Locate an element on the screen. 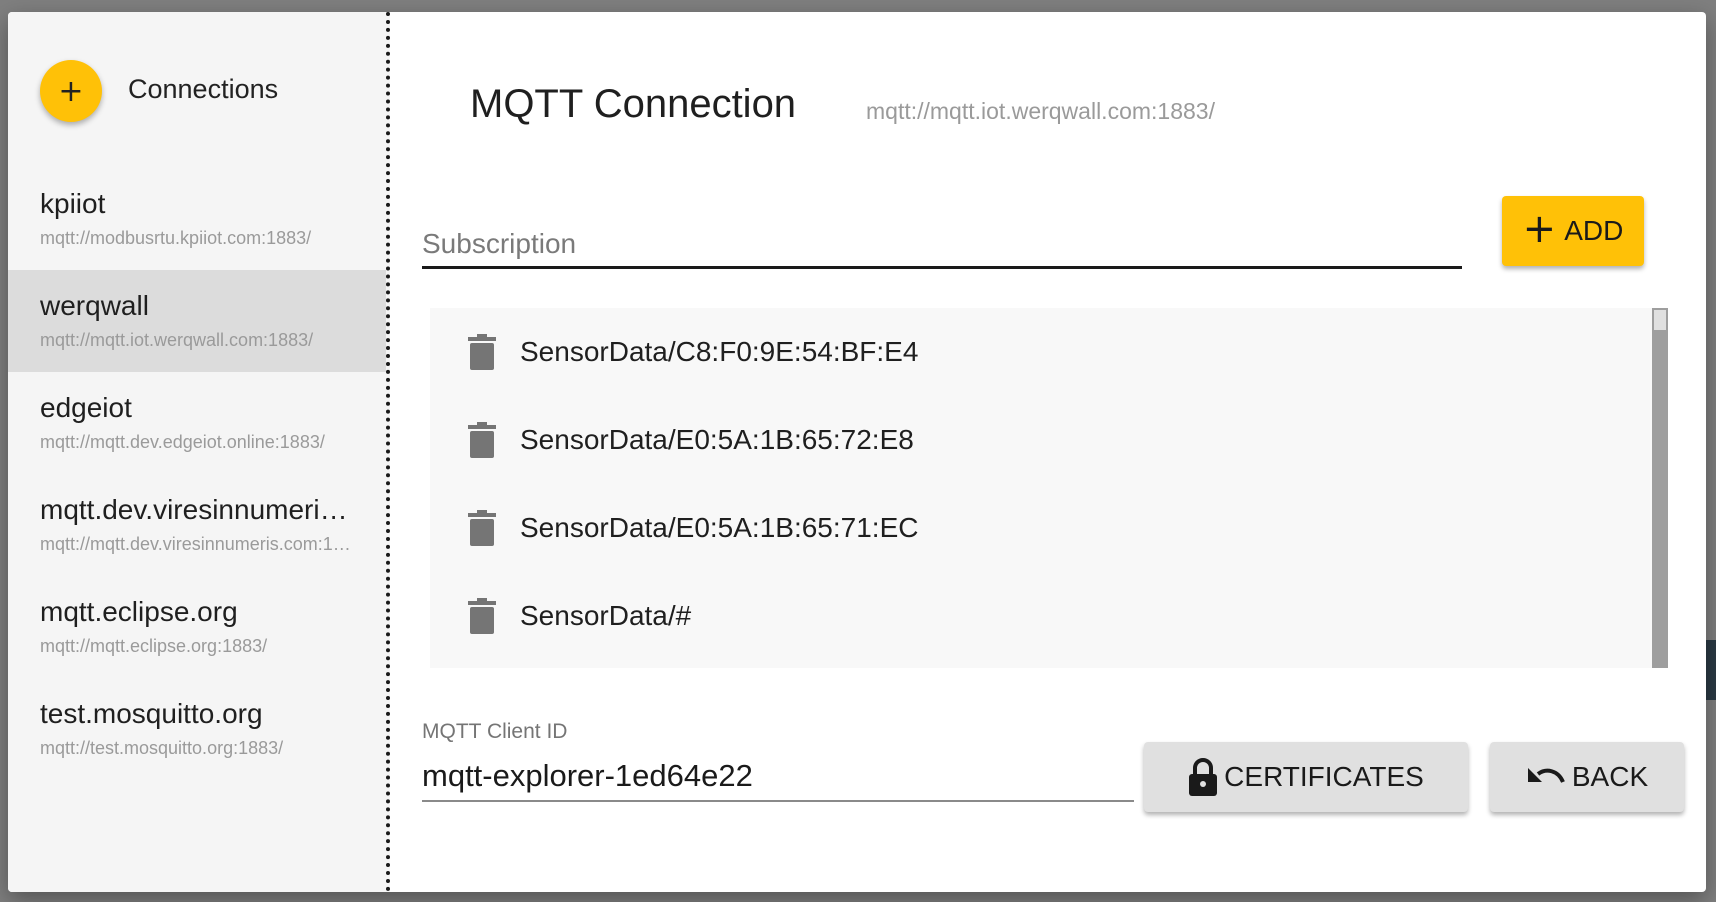 The width and height of the screenshot is (1716, 902). certificates-button: CERTIFICATES is located at coordinates (1306, 777).